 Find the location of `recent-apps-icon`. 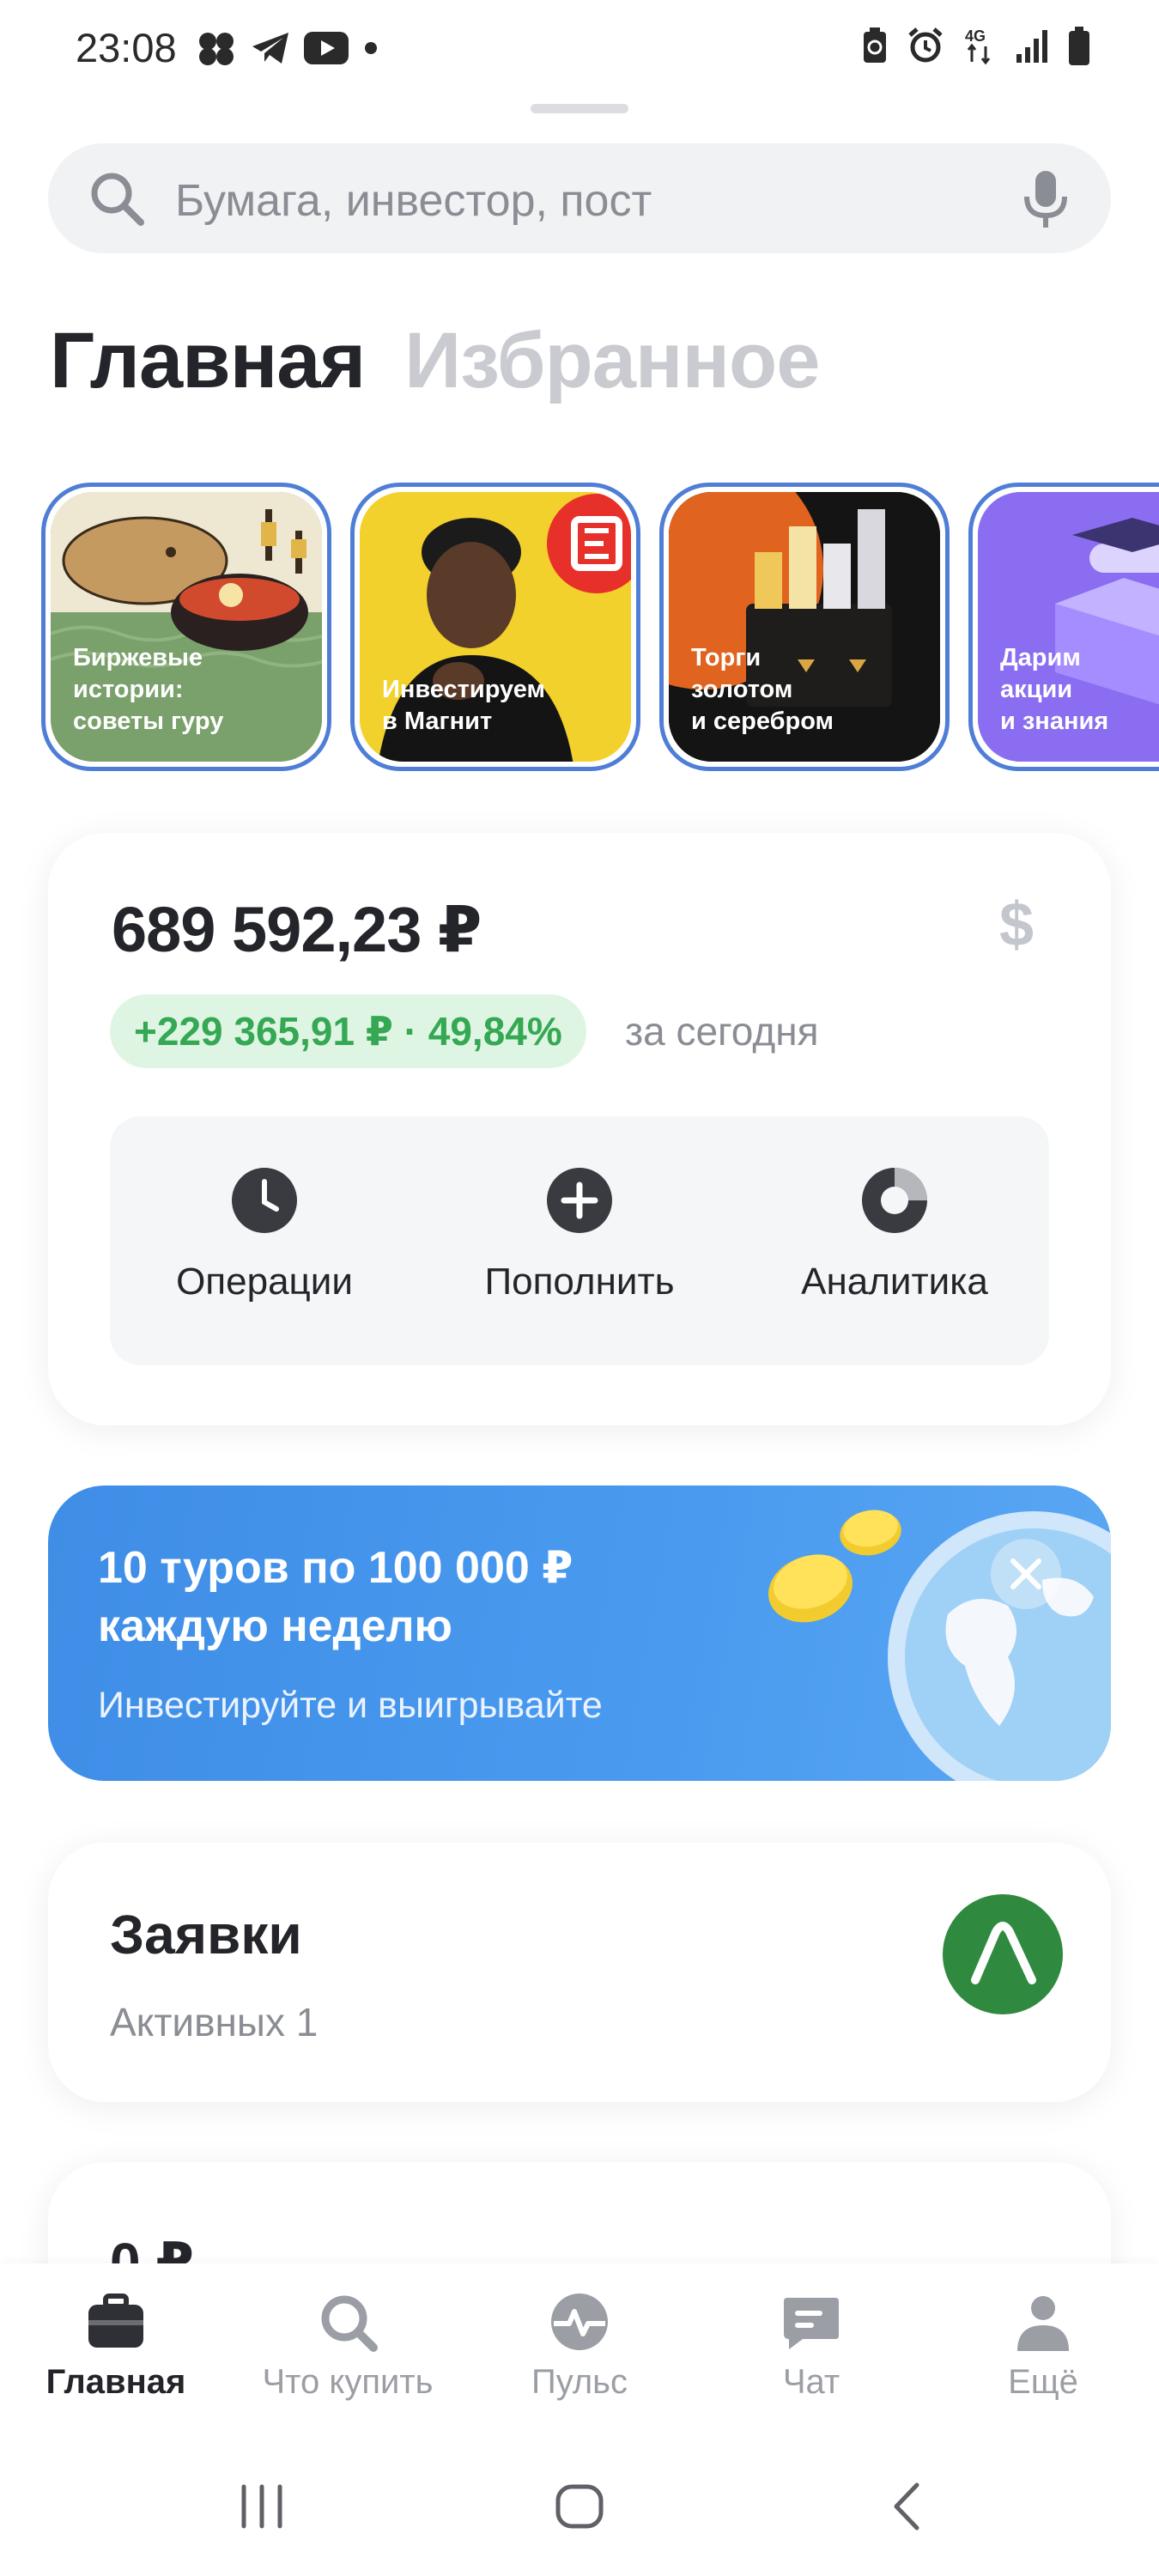

recent-apps-icon is located at coordinates (262, 2507).